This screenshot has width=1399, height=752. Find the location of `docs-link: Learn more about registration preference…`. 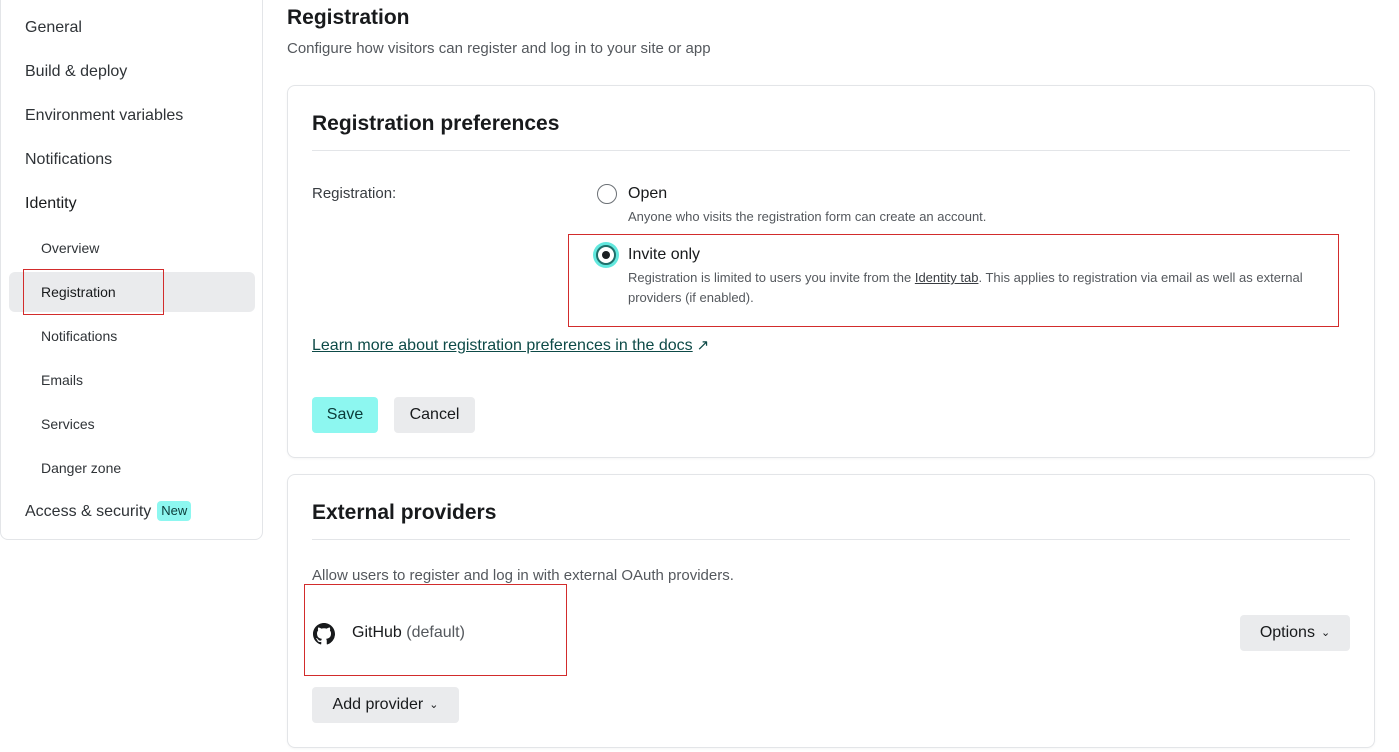

docs-link: Learn more about registration preference… is located at coordinates (510, 345).